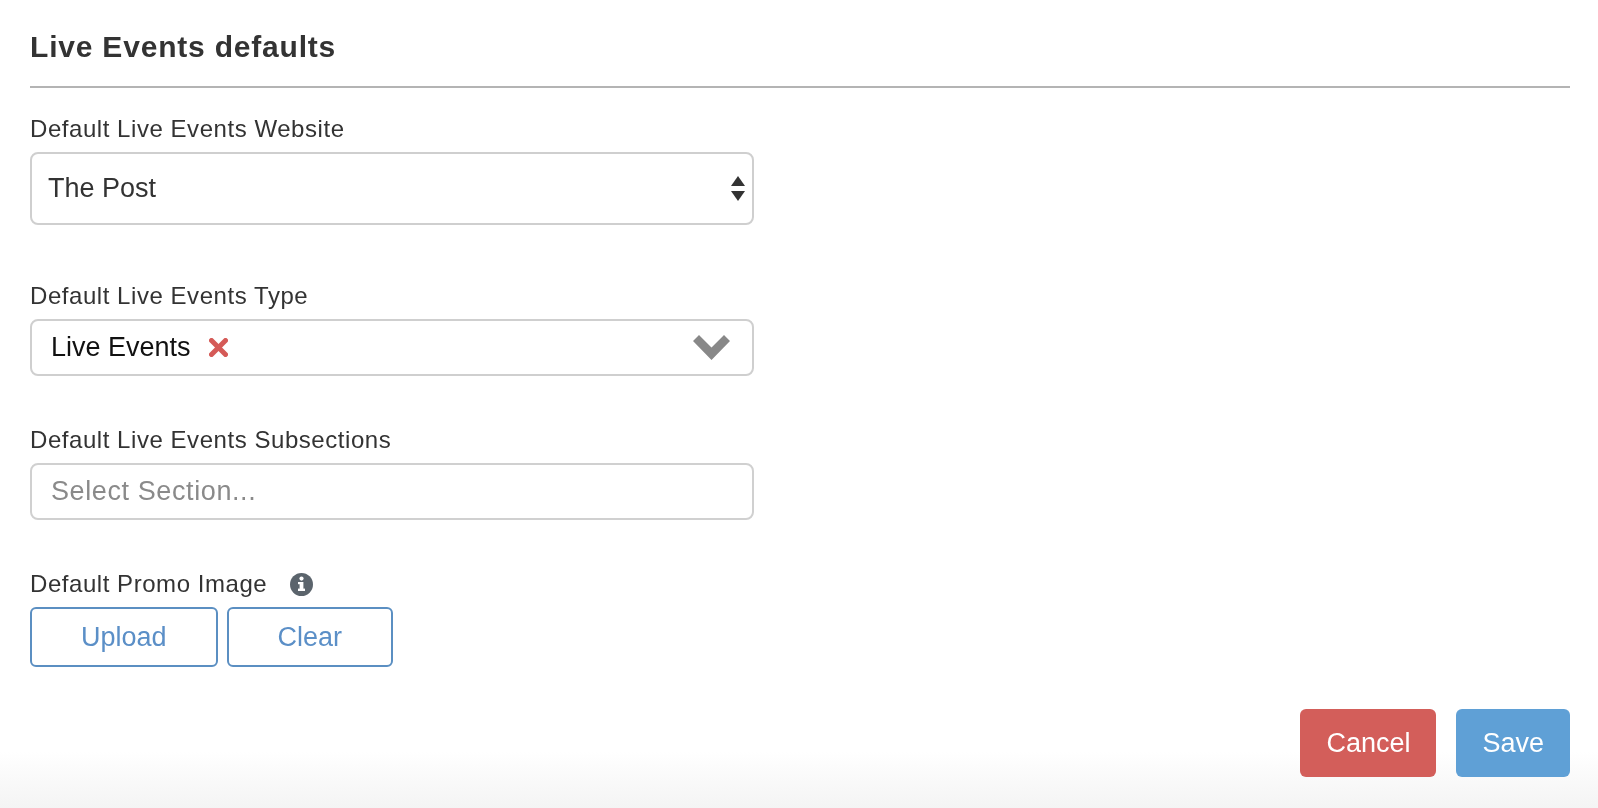  Describe the element at coordinates (149, 584) in the screenshot. I see `field-label: Default Promo Image` at that location.